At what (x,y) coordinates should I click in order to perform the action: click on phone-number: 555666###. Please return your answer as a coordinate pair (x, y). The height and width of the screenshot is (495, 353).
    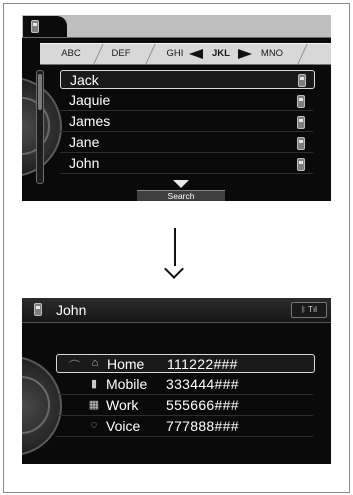
    Looking at the image, I should click on (202, 405).